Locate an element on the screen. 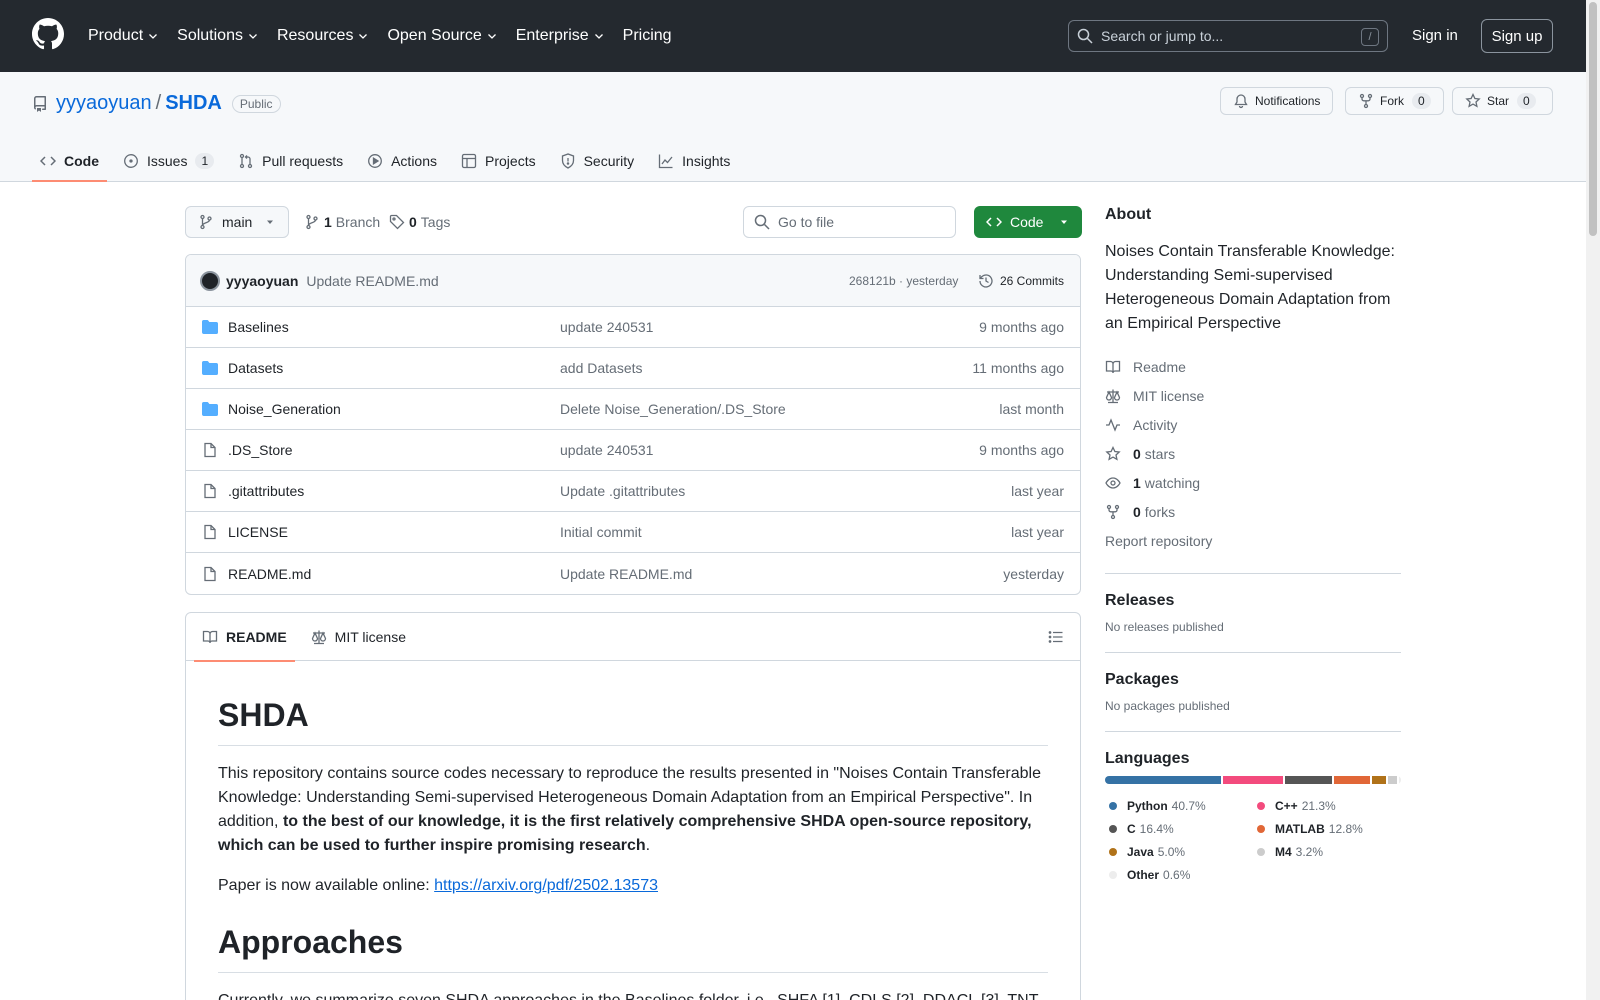  nav-pricing: Pricing is located at coordinates (647, 36).